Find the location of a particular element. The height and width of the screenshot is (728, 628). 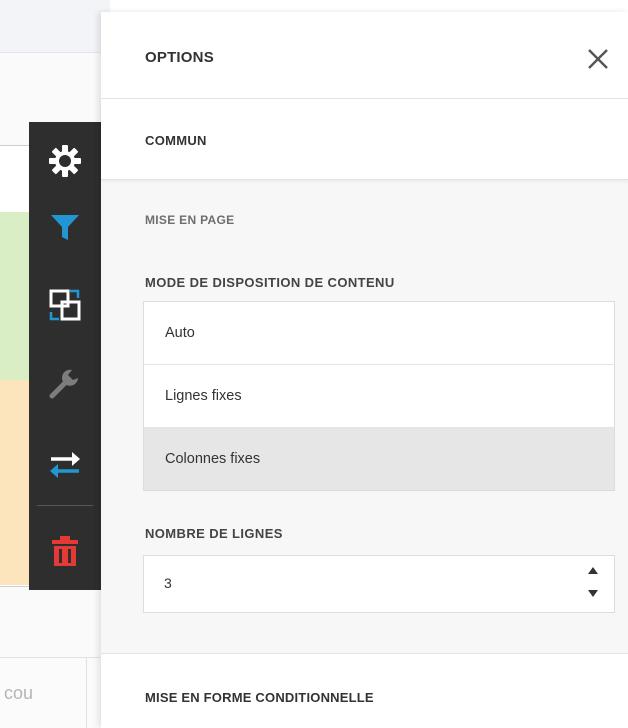

dashboard-item-green-block is located at coordinates (15, 296).